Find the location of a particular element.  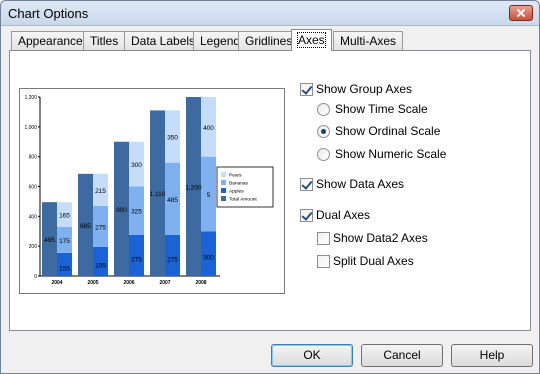

dual-axes-checkbox is located at coordinates (306, 215).